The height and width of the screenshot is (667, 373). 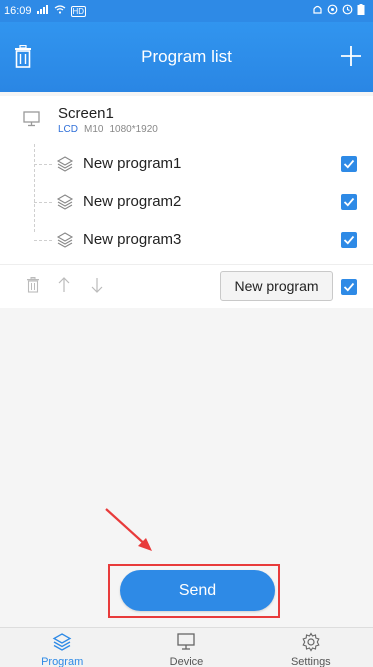 I want to click on screen-model: M10, so click(x=94, y=129).